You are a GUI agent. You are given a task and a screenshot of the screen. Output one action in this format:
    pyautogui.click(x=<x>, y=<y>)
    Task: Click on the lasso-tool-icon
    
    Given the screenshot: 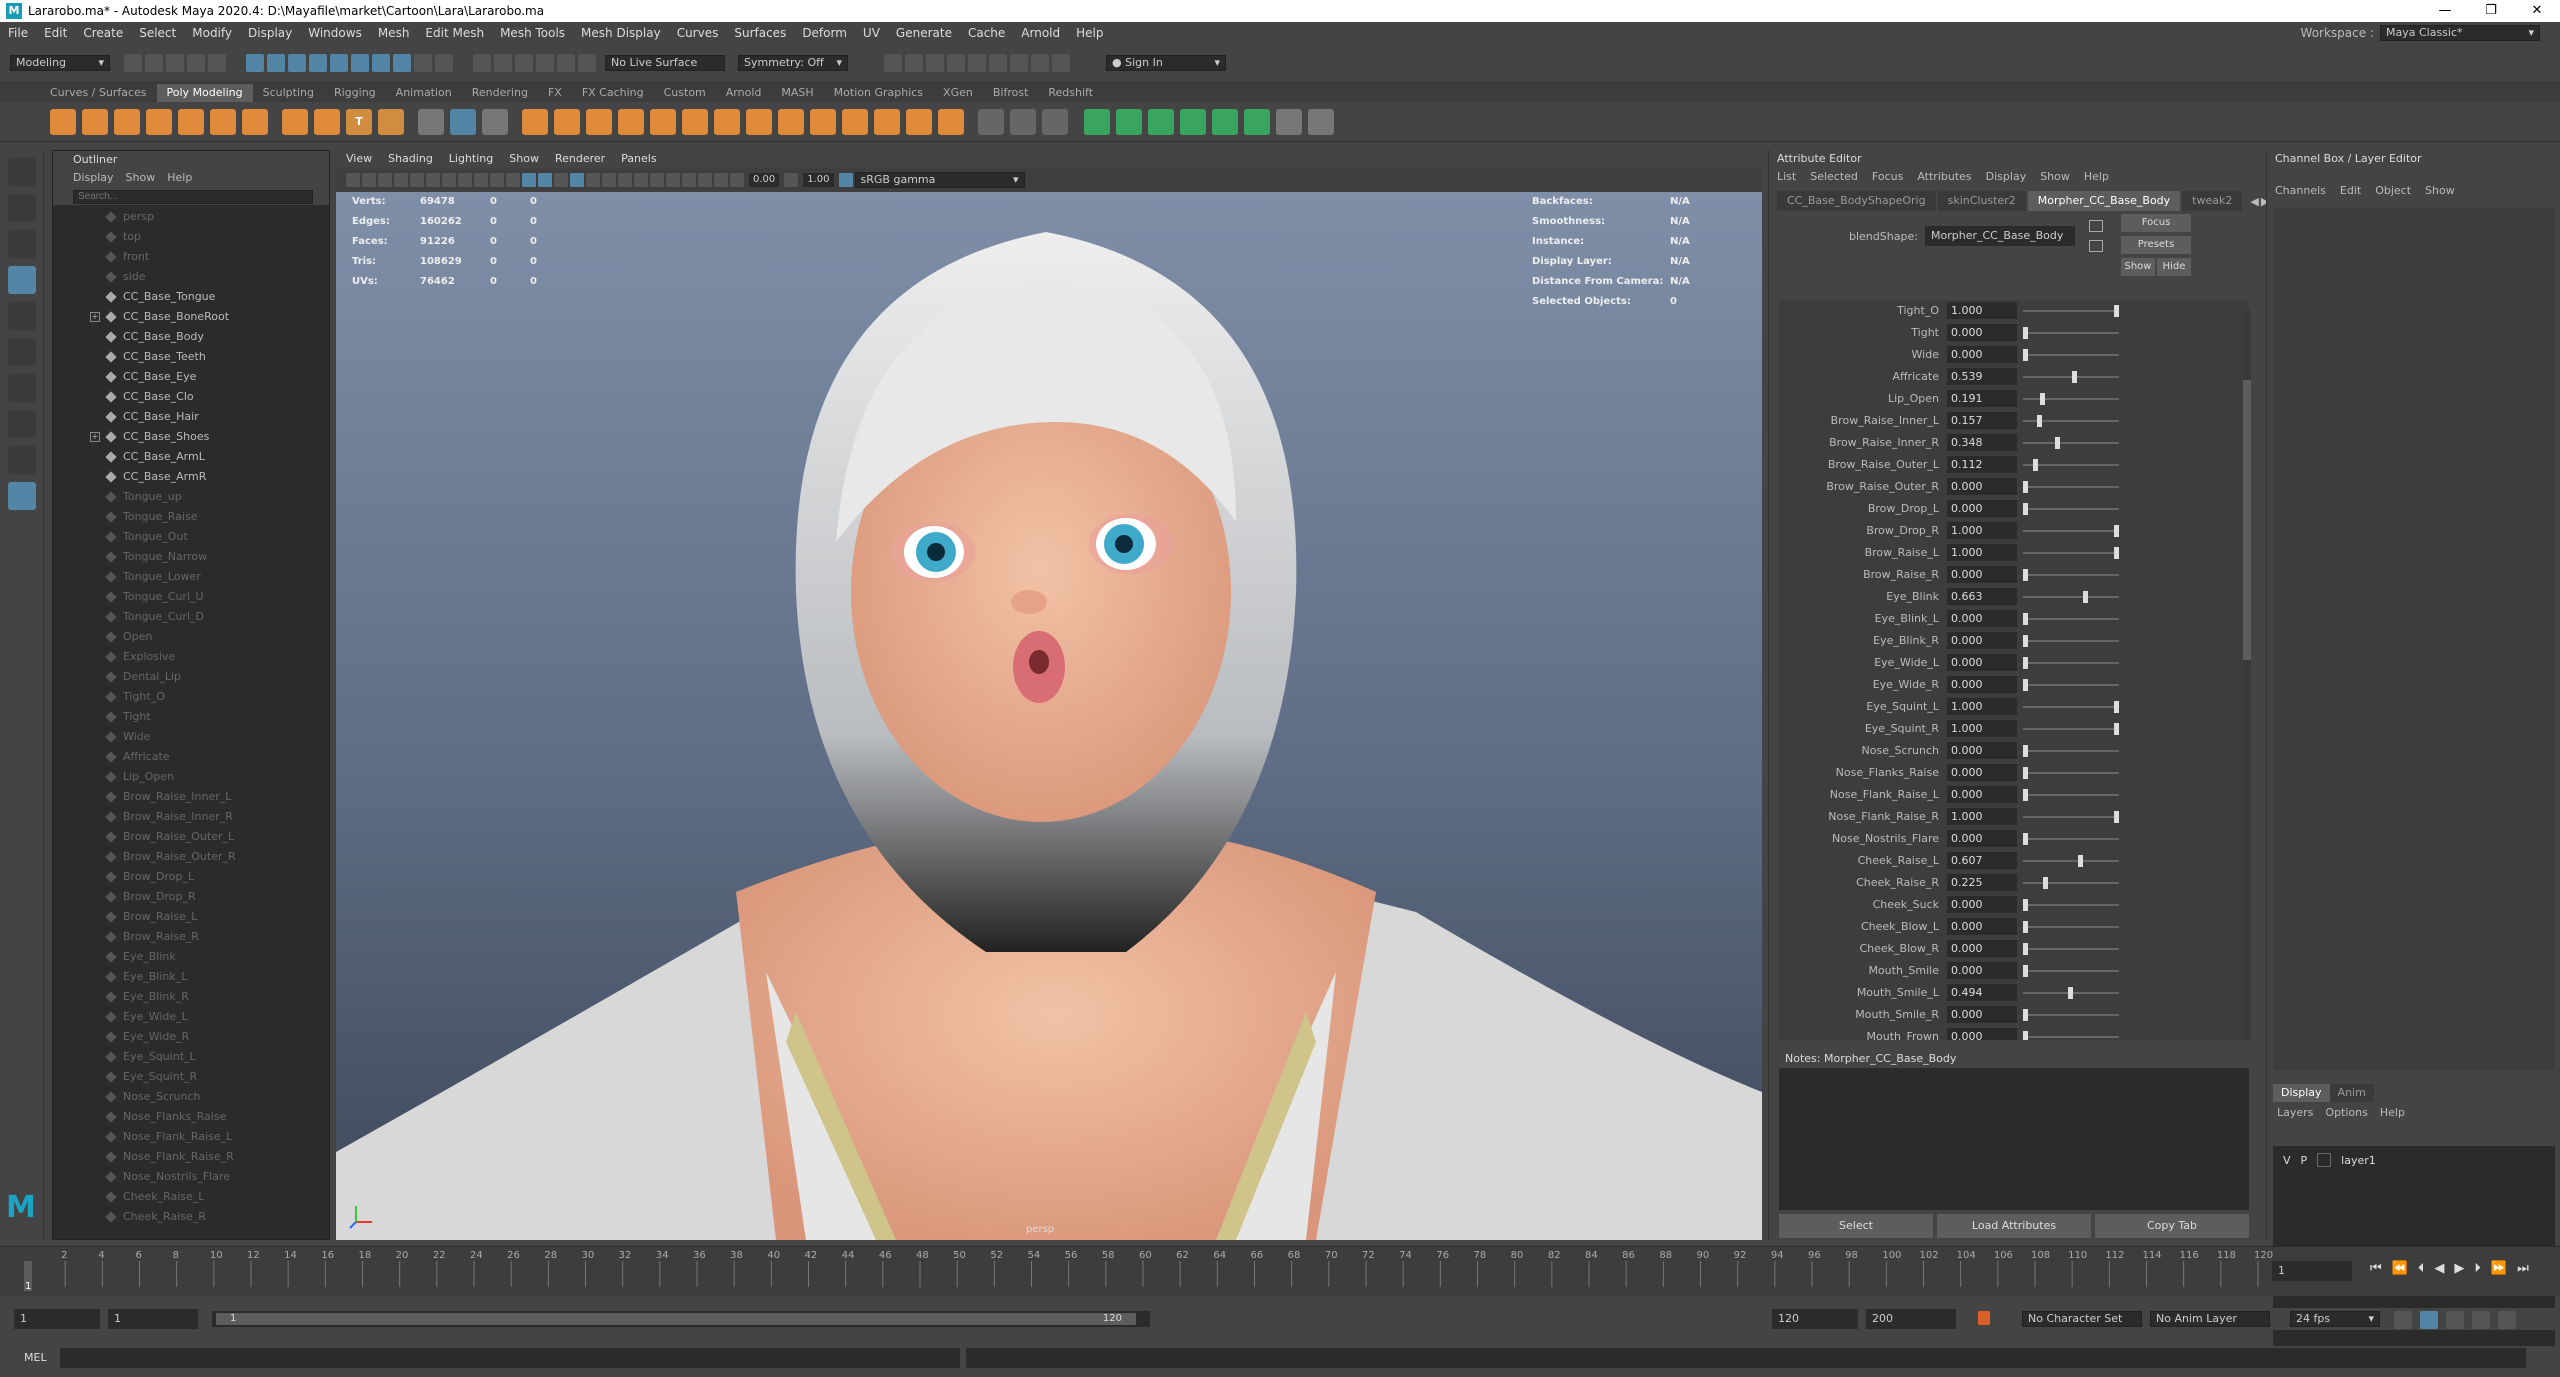 What is the action you would take?
    pyautogui.click(x=22, y=208)
    